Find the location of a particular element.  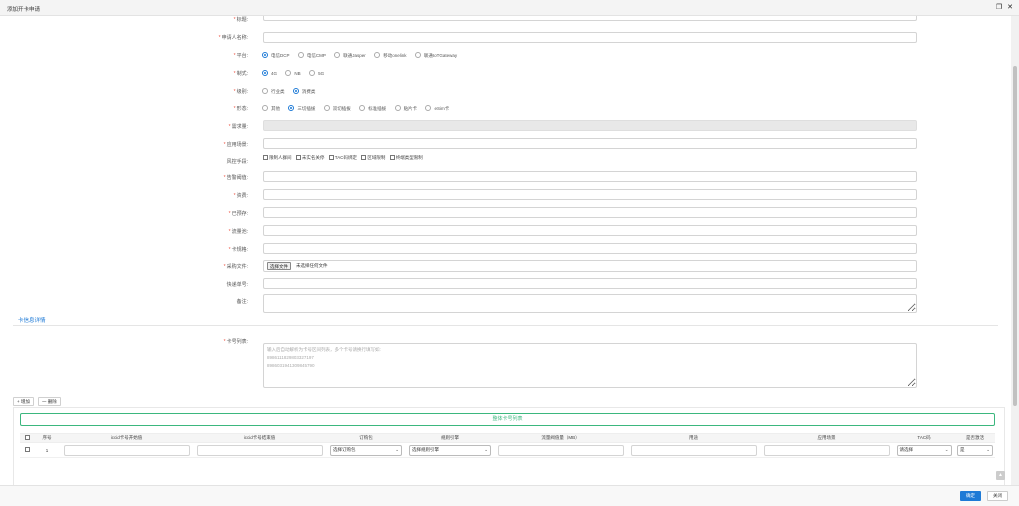

dialog-footer: 确定 关闭 is located at coordinates (509, 495).